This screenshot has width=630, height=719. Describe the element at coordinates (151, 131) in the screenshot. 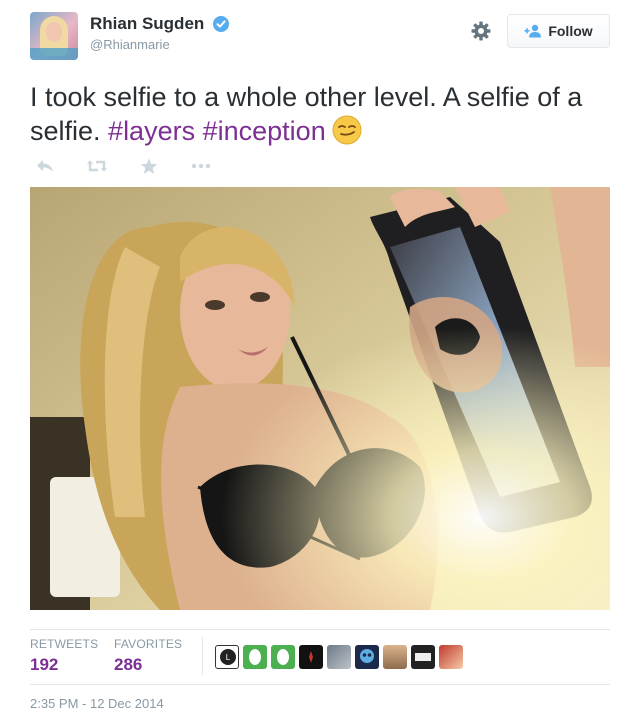

I see `hashtag-layers: #layers` at that location.